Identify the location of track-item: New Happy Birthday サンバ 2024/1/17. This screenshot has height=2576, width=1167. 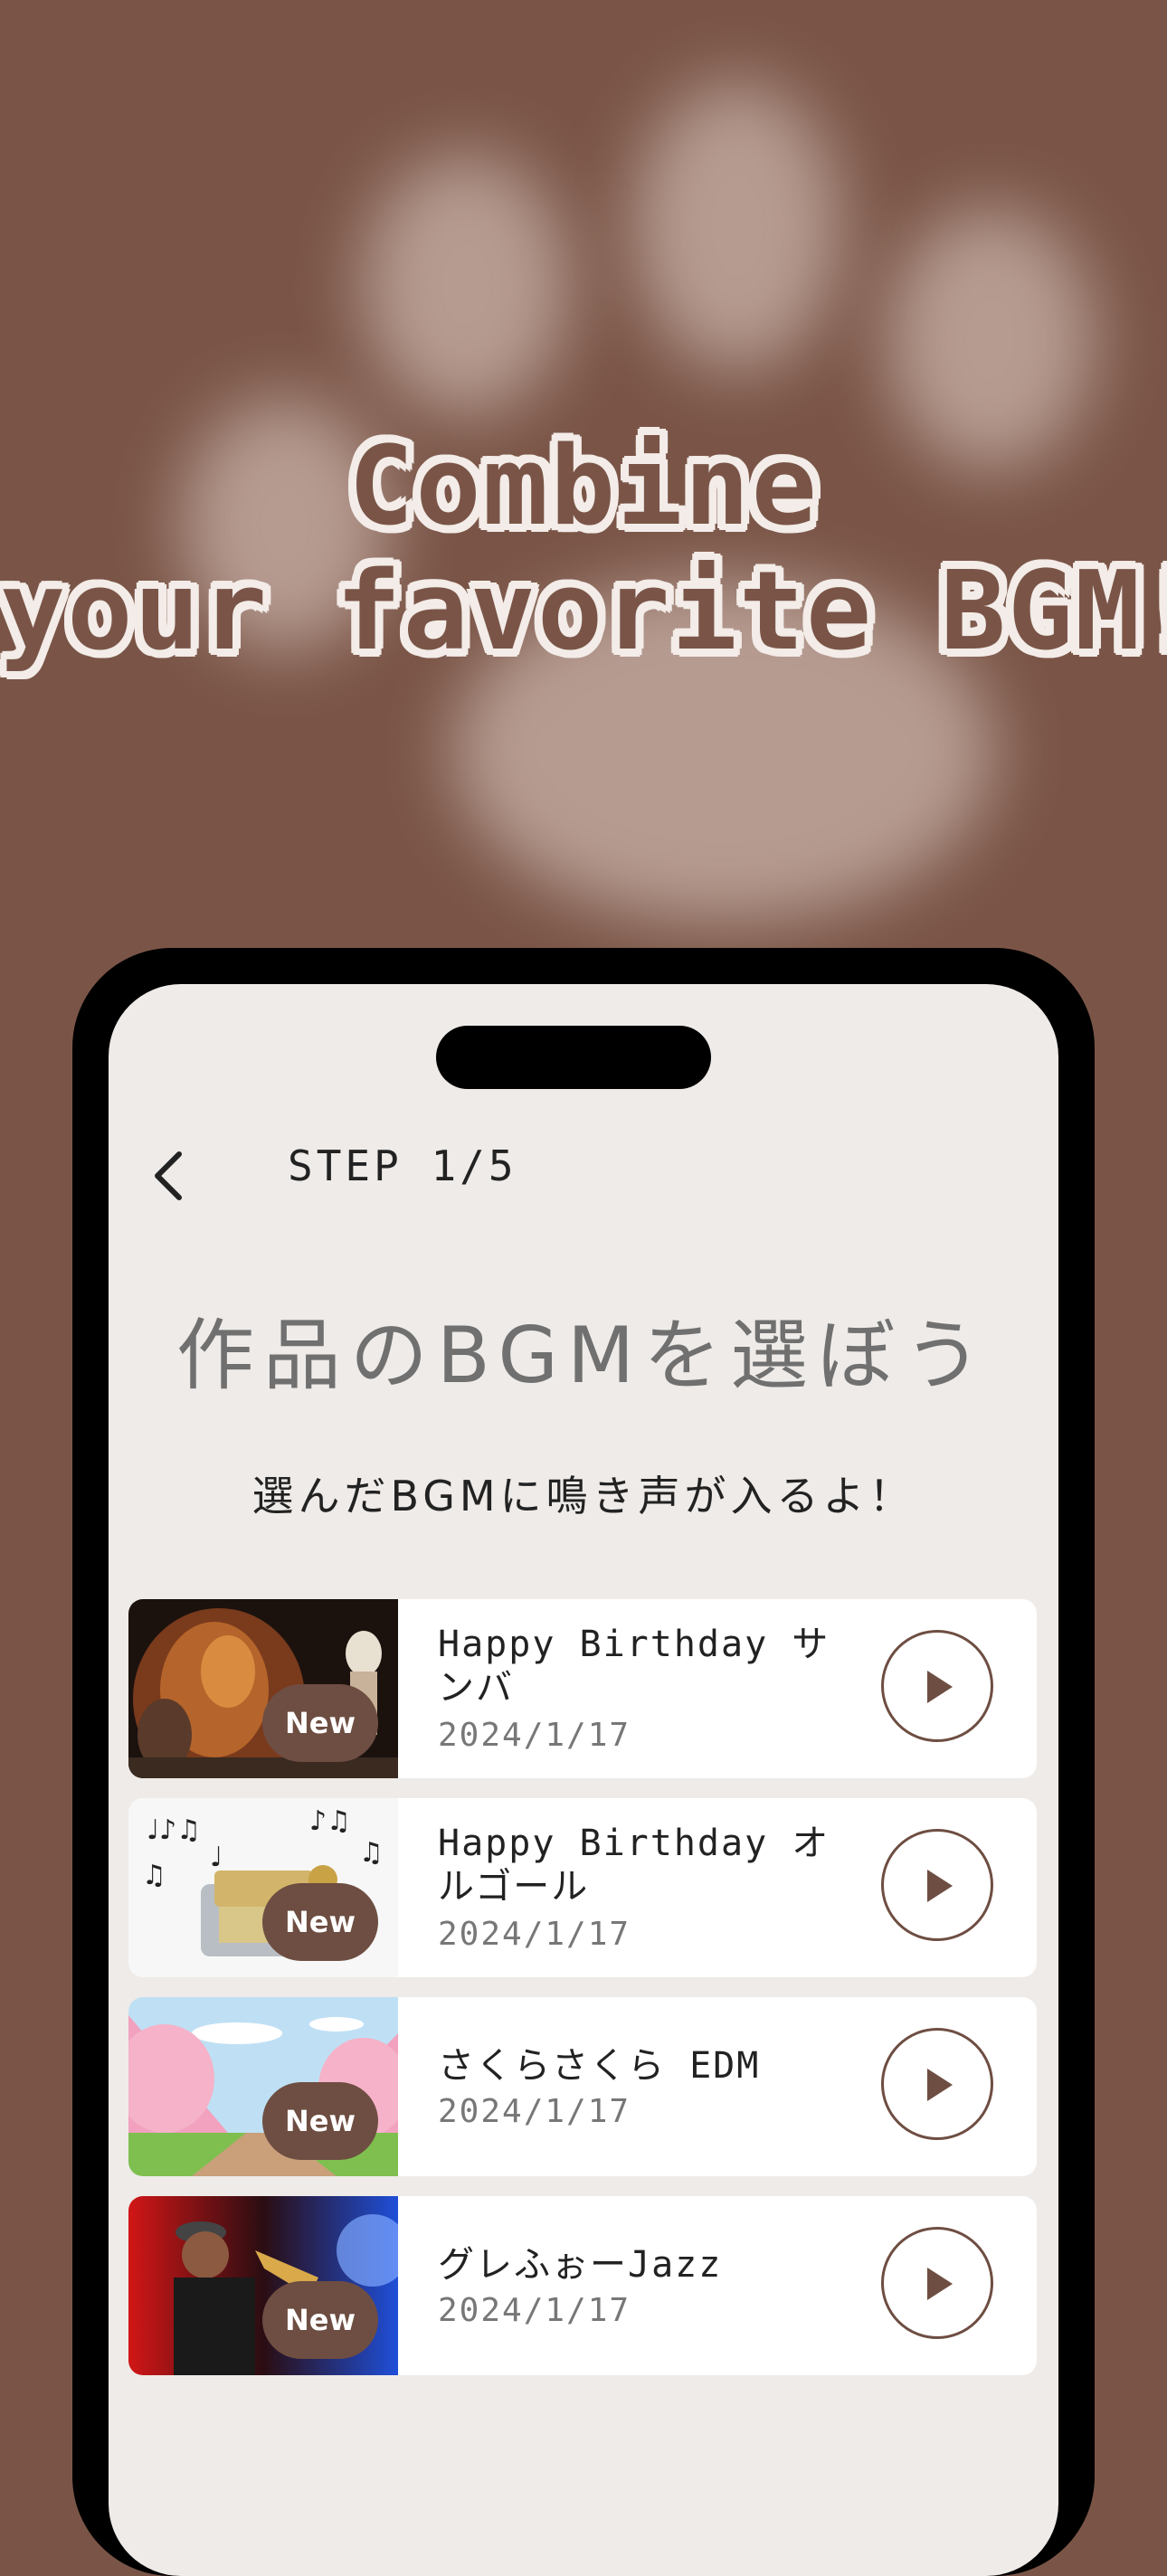
(582, 1689).